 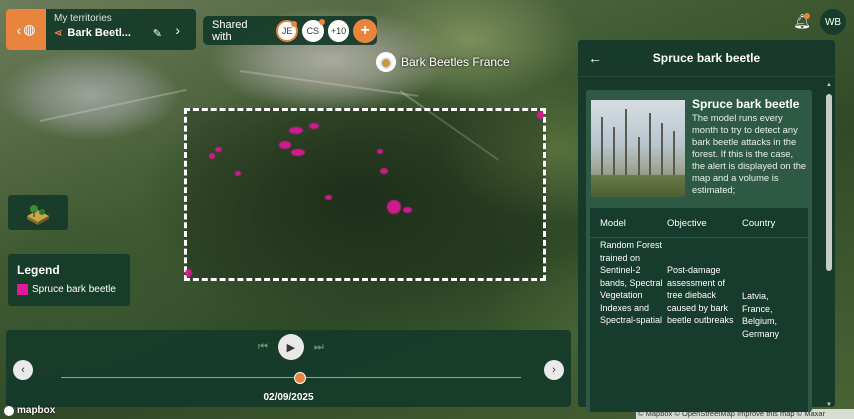 What do you see at coordinates (291, 377) in the screenshot?
I see `timeline-track` at bounding box center [291, 377].